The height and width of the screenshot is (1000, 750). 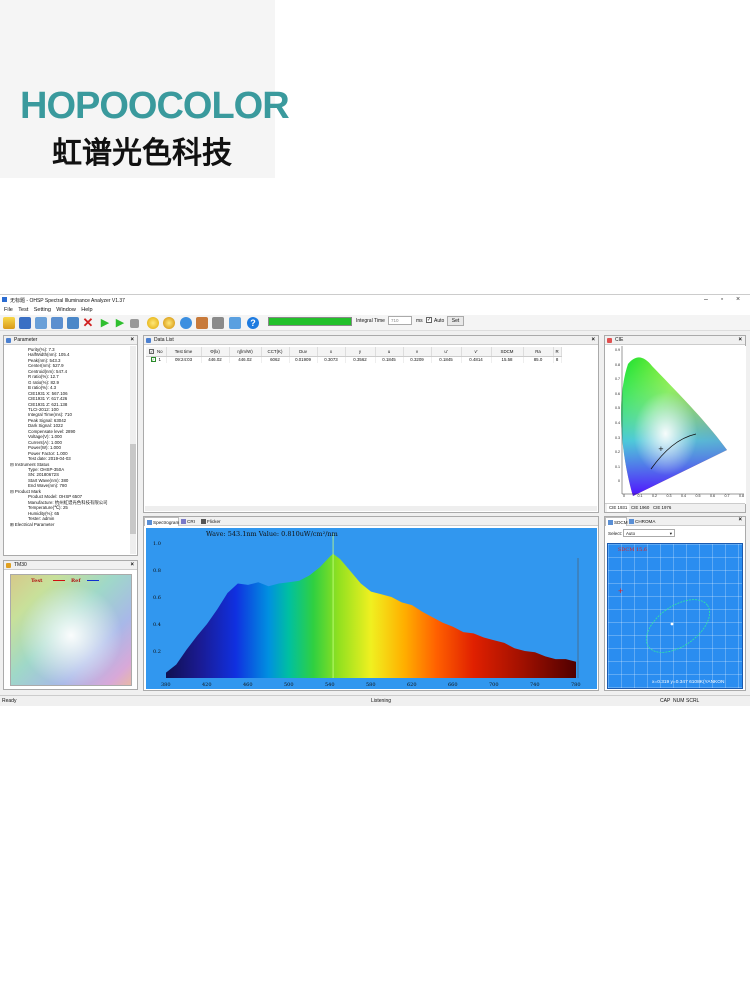 What do you see at coordinates (371, 615) in the screenshot?
I see `spectrum-area` at bounding box center [371, 615].